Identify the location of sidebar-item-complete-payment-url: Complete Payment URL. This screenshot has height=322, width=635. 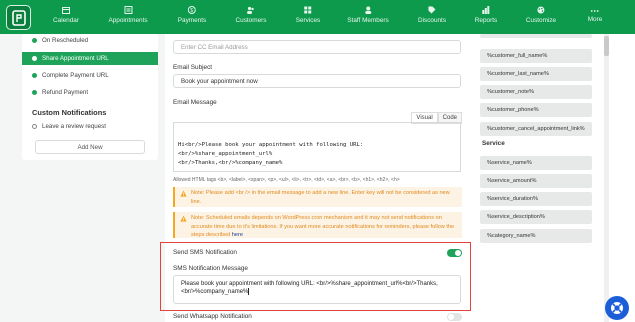
(90, 75).